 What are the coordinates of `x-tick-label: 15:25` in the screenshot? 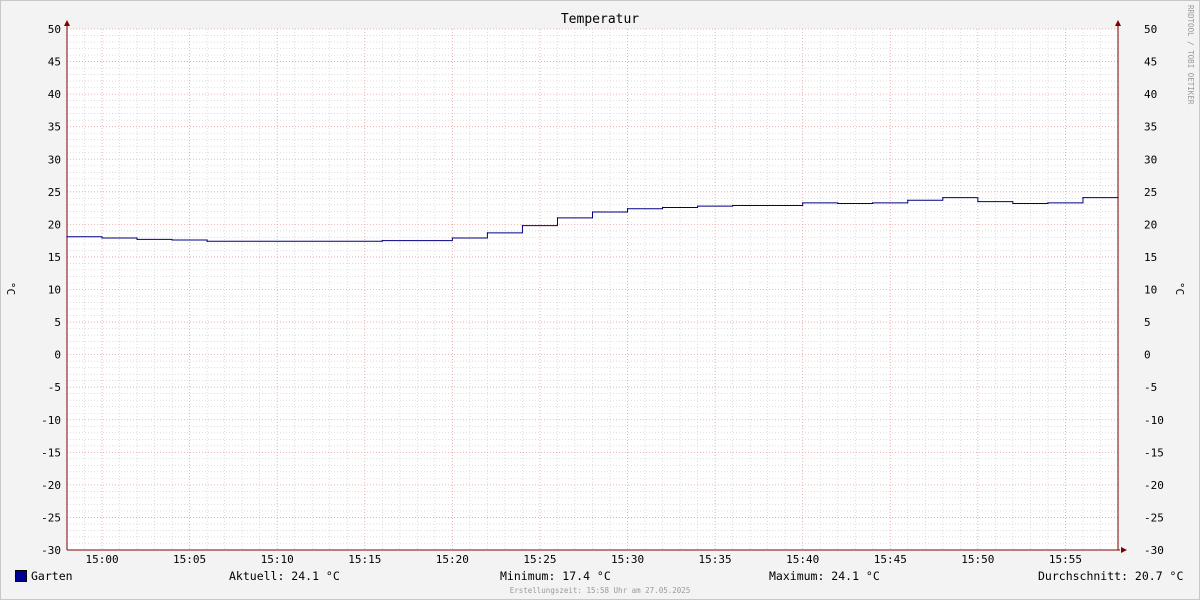 It's located at (539, 559).